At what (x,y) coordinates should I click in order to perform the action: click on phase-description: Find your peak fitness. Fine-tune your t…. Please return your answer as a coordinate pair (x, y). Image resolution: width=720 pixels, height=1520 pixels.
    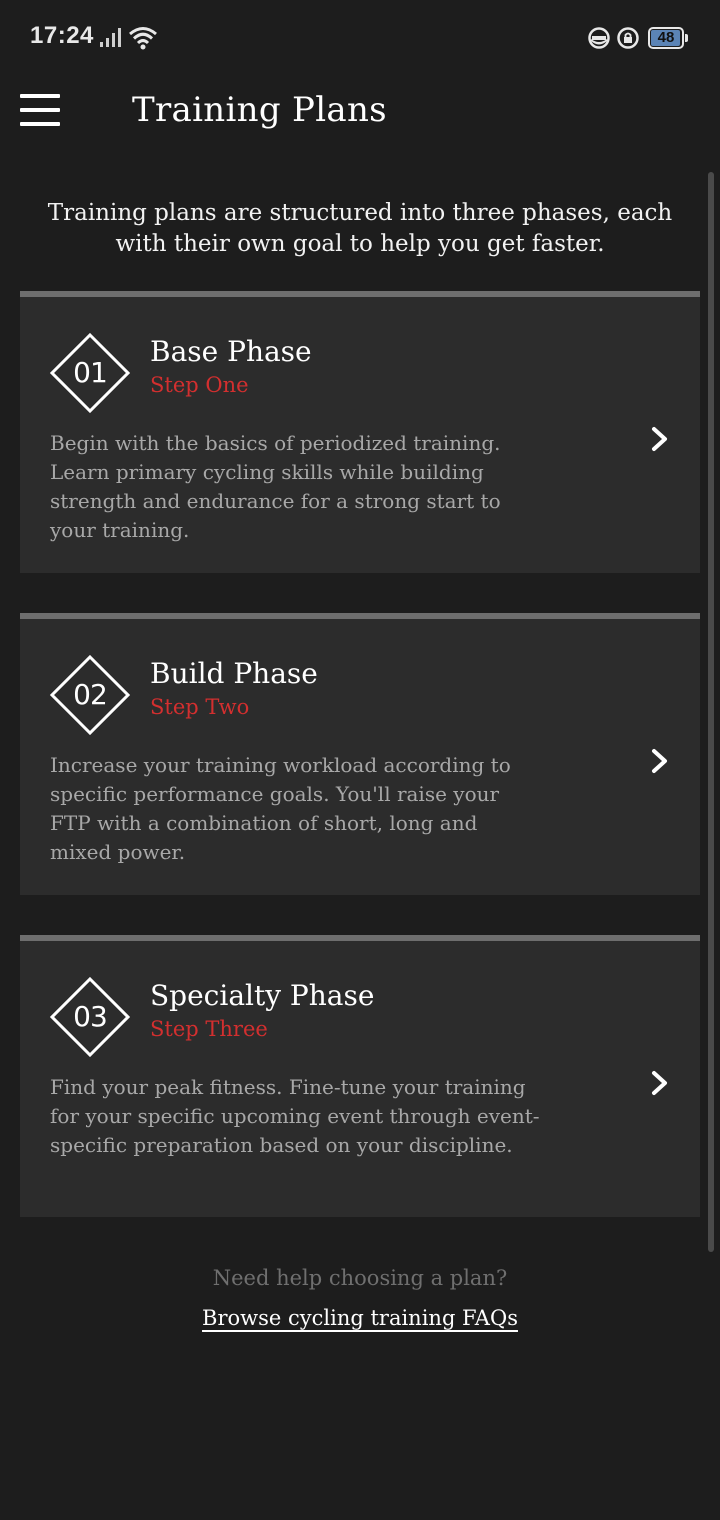
    Looking at the image, I should click on (295, 1116).